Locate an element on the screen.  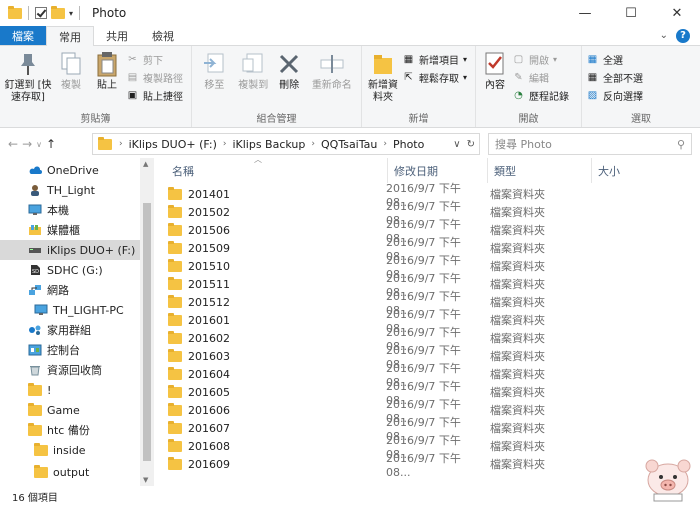
table-row: 201608 2016/9/7 下午 08... 檔案資料夾 is located at coordinates (368, 447).